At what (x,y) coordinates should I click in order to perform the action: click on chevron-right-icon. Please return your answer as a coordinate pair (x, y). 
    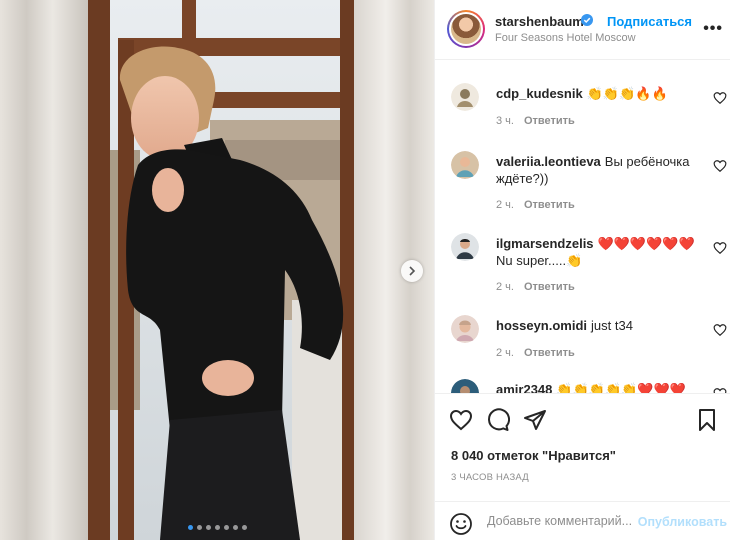
    Looking at the image, I should click on (412, 271).